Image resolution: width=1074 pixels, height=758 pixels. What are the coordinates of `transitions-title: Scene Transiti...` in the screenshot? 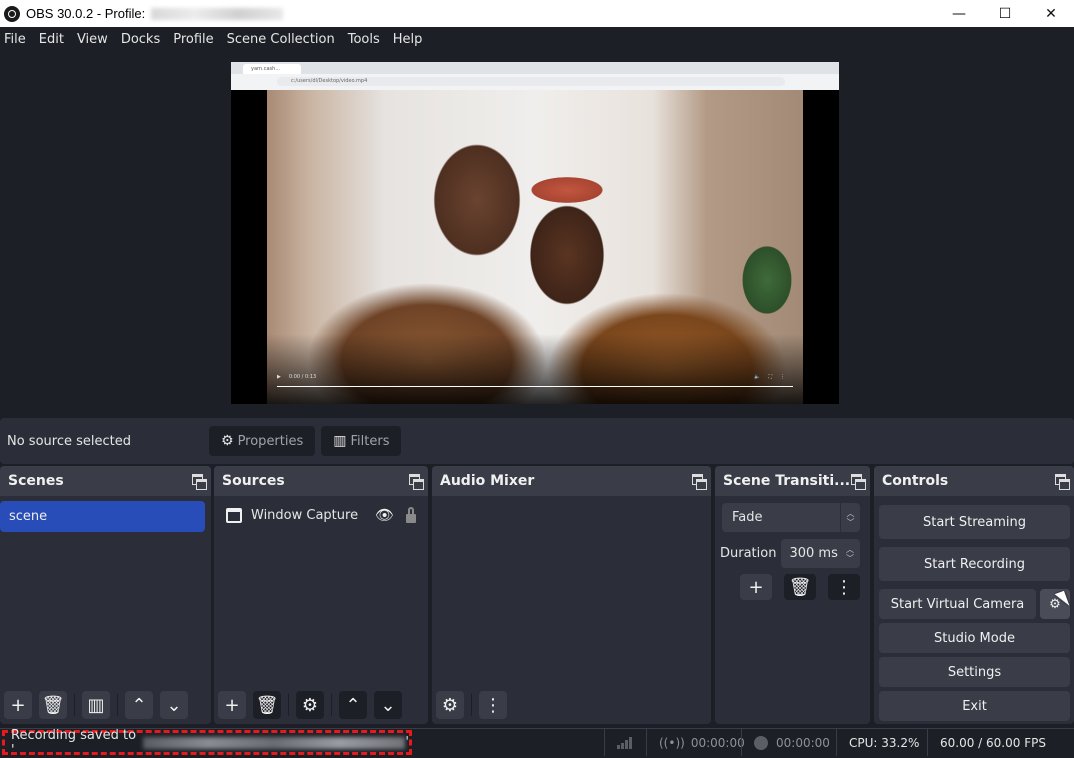 It's located at (787, 481).